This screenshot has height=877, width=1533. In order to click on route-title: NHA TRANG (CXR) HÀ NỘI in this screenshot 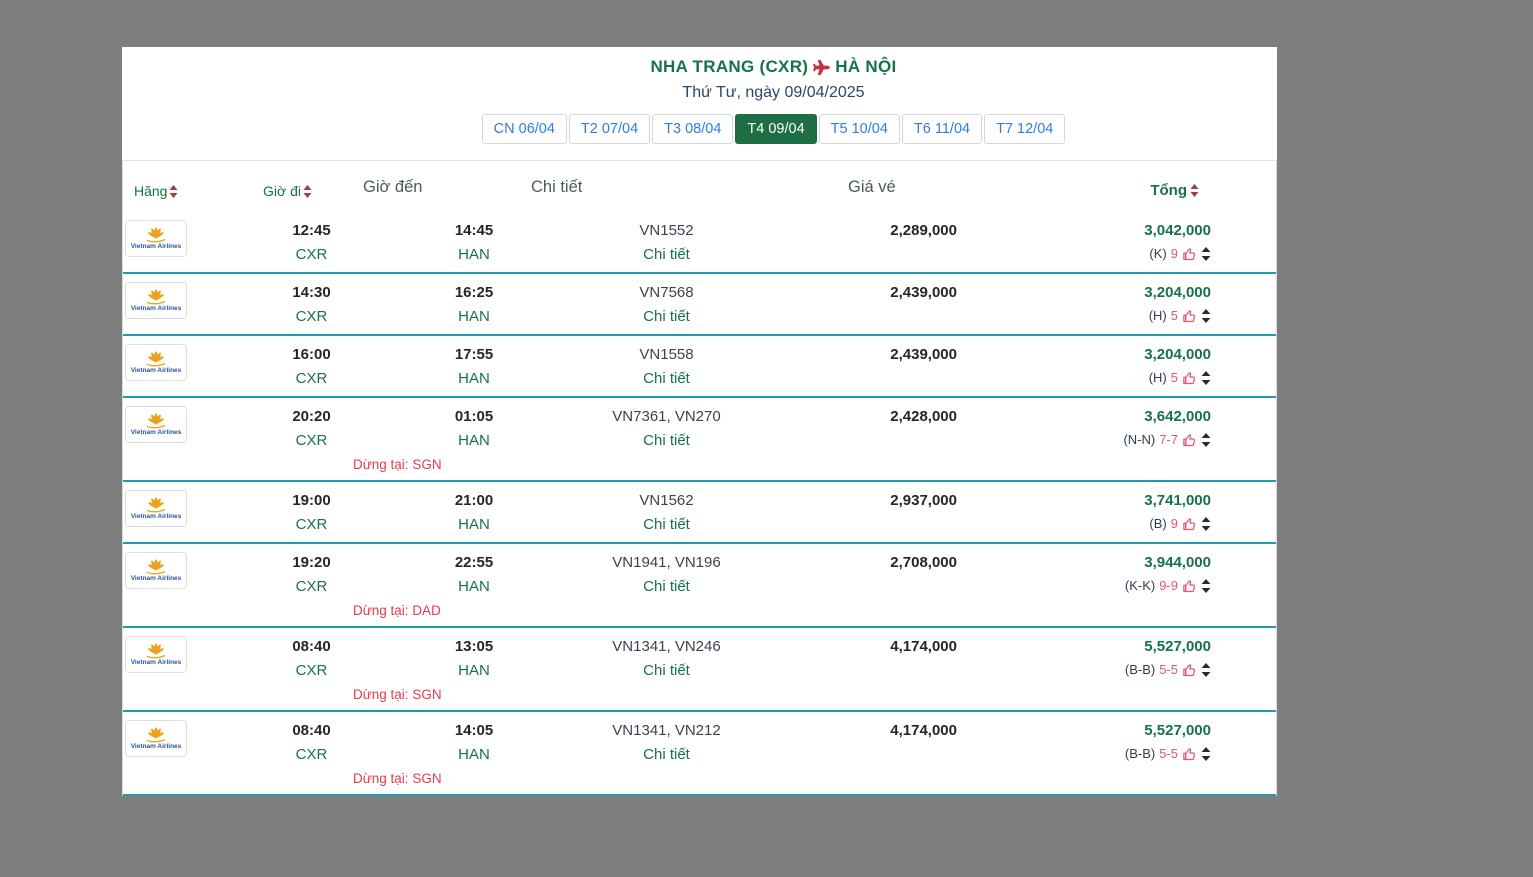, I will do `click(773, 67)`.